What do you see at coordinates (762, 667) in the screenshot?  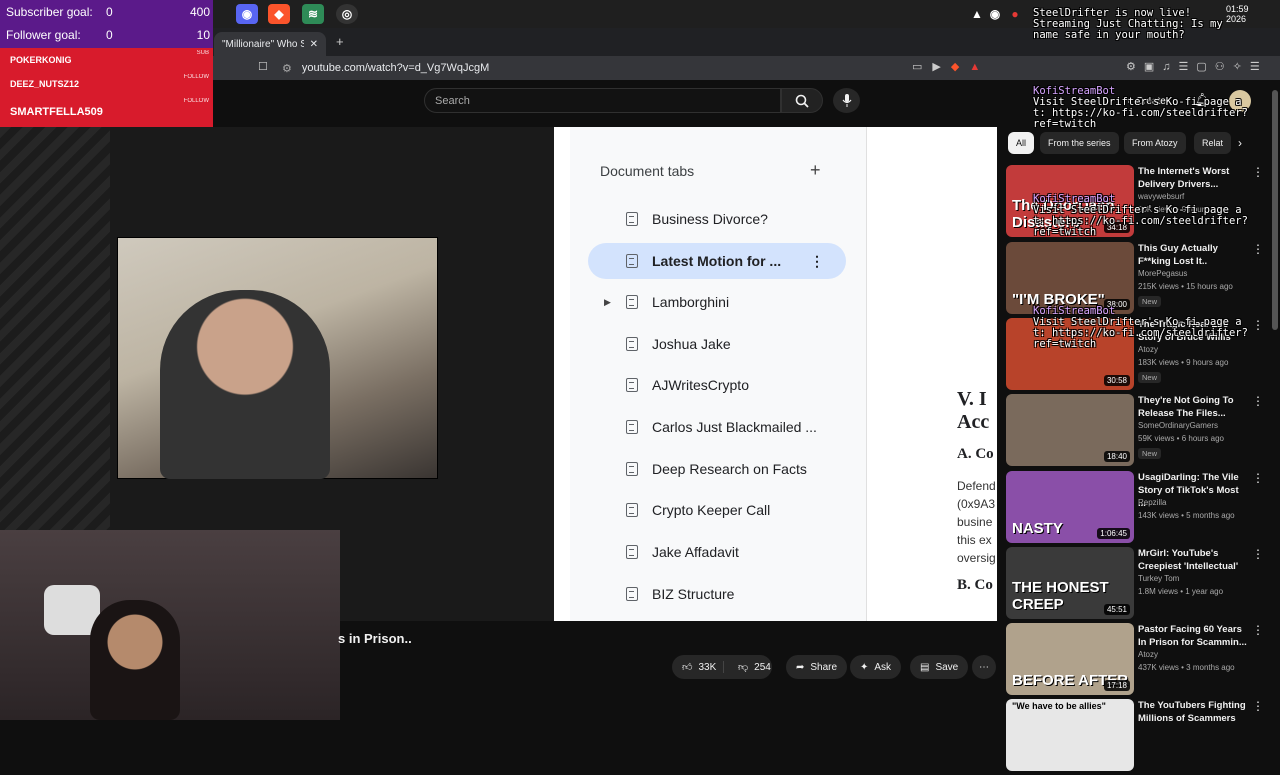 I see `dislike-count: 254` at bounding box center [762, 667].